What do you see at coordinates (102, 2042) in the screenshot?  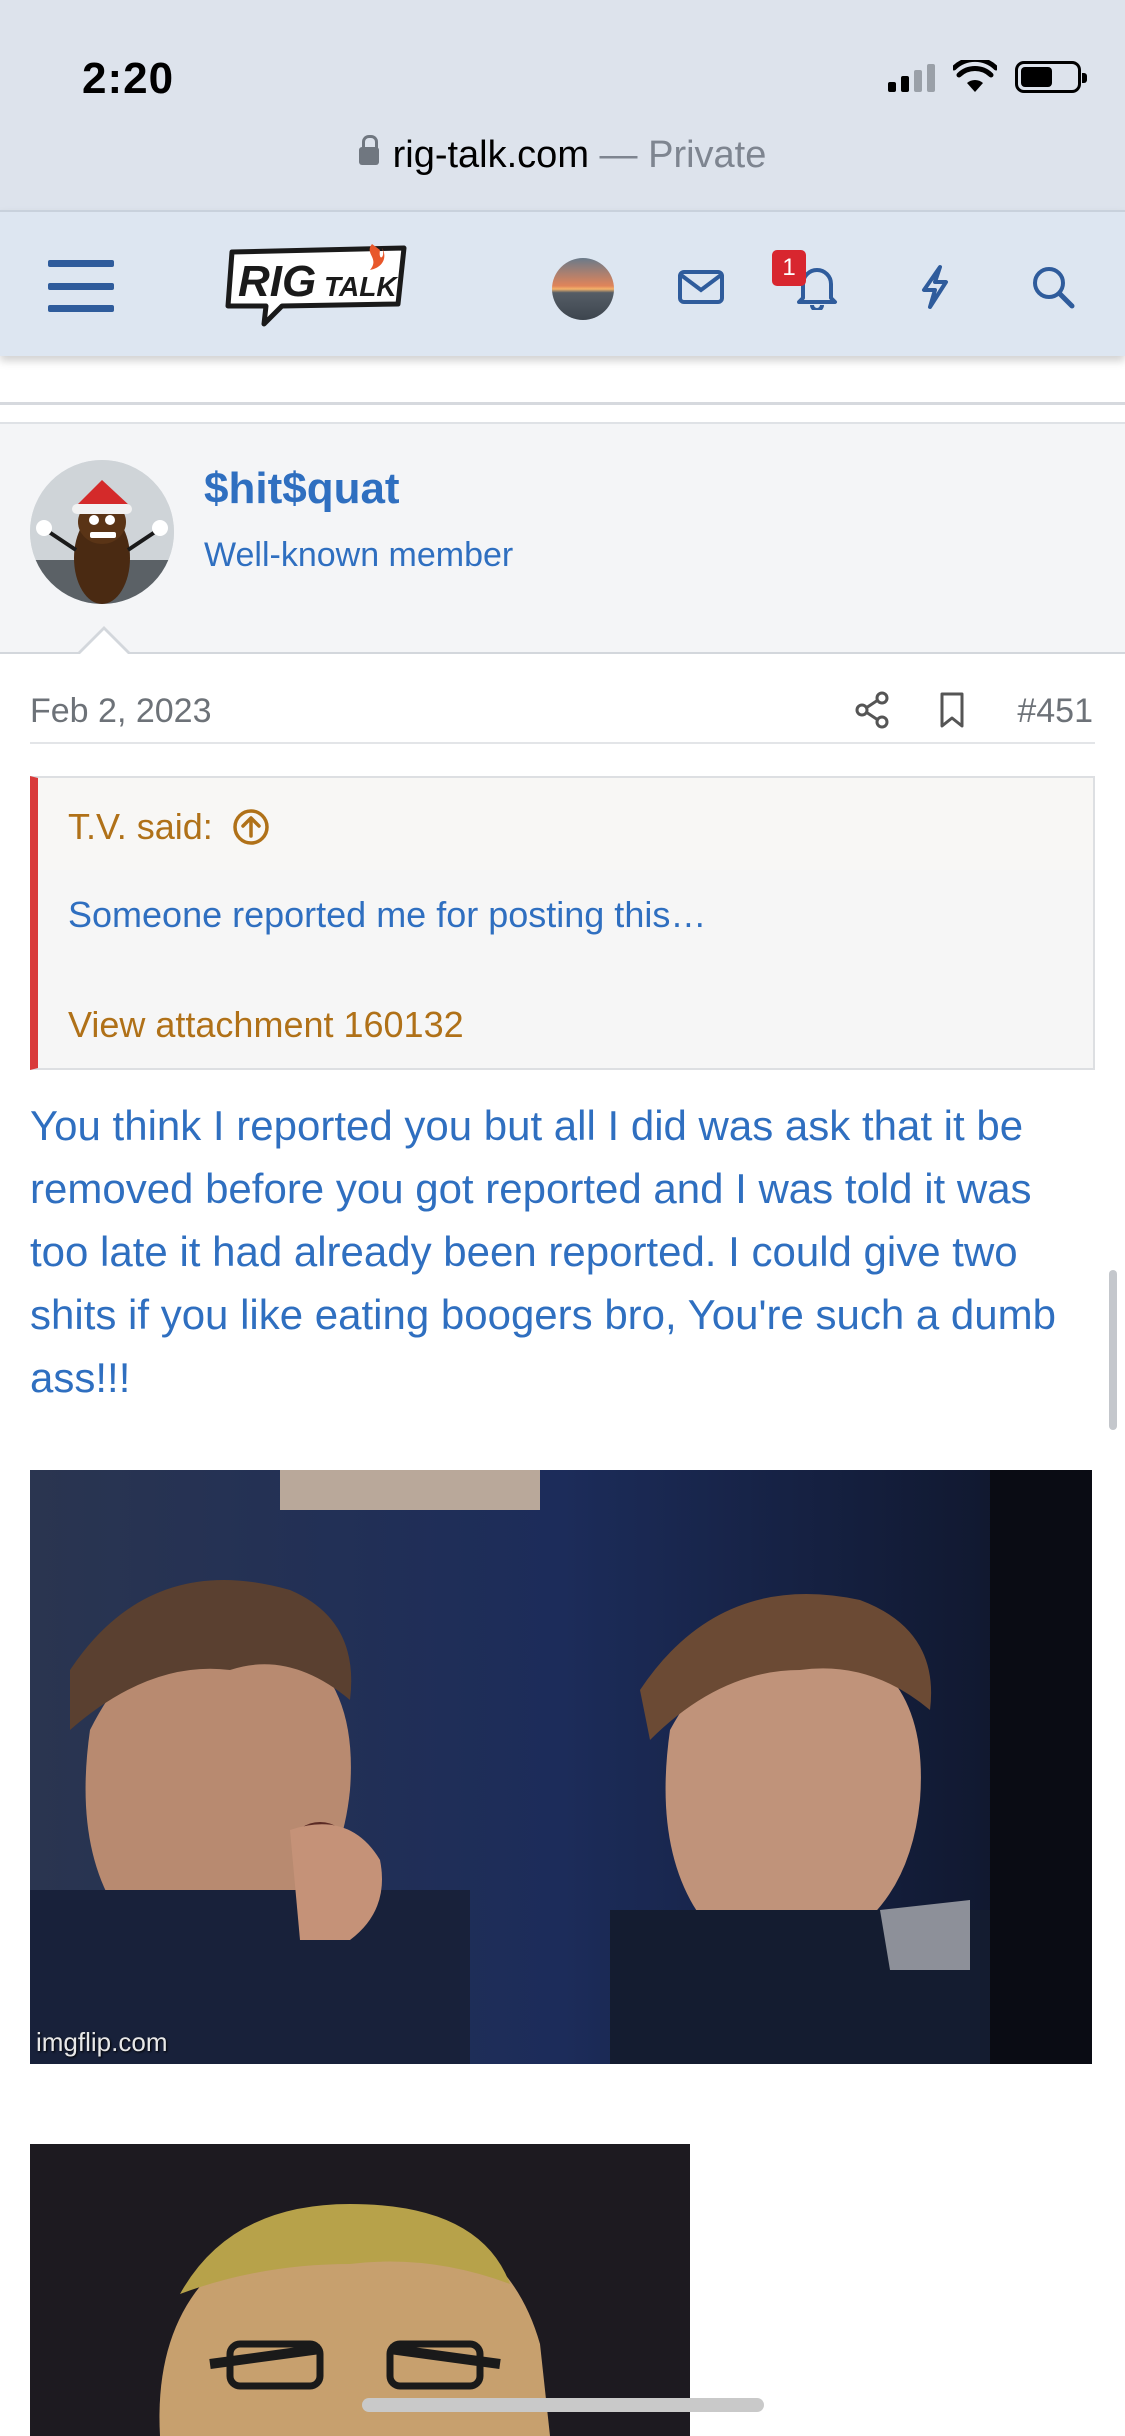 I see `image-watermark: imgflip.com` at bounding box center [102, 2042].